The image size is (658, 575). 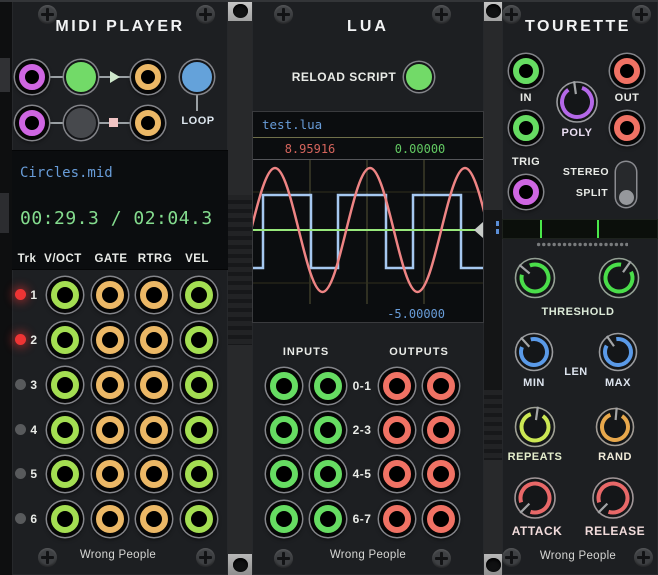 I want to click on track-number: 2, so click(x=34, y=340).